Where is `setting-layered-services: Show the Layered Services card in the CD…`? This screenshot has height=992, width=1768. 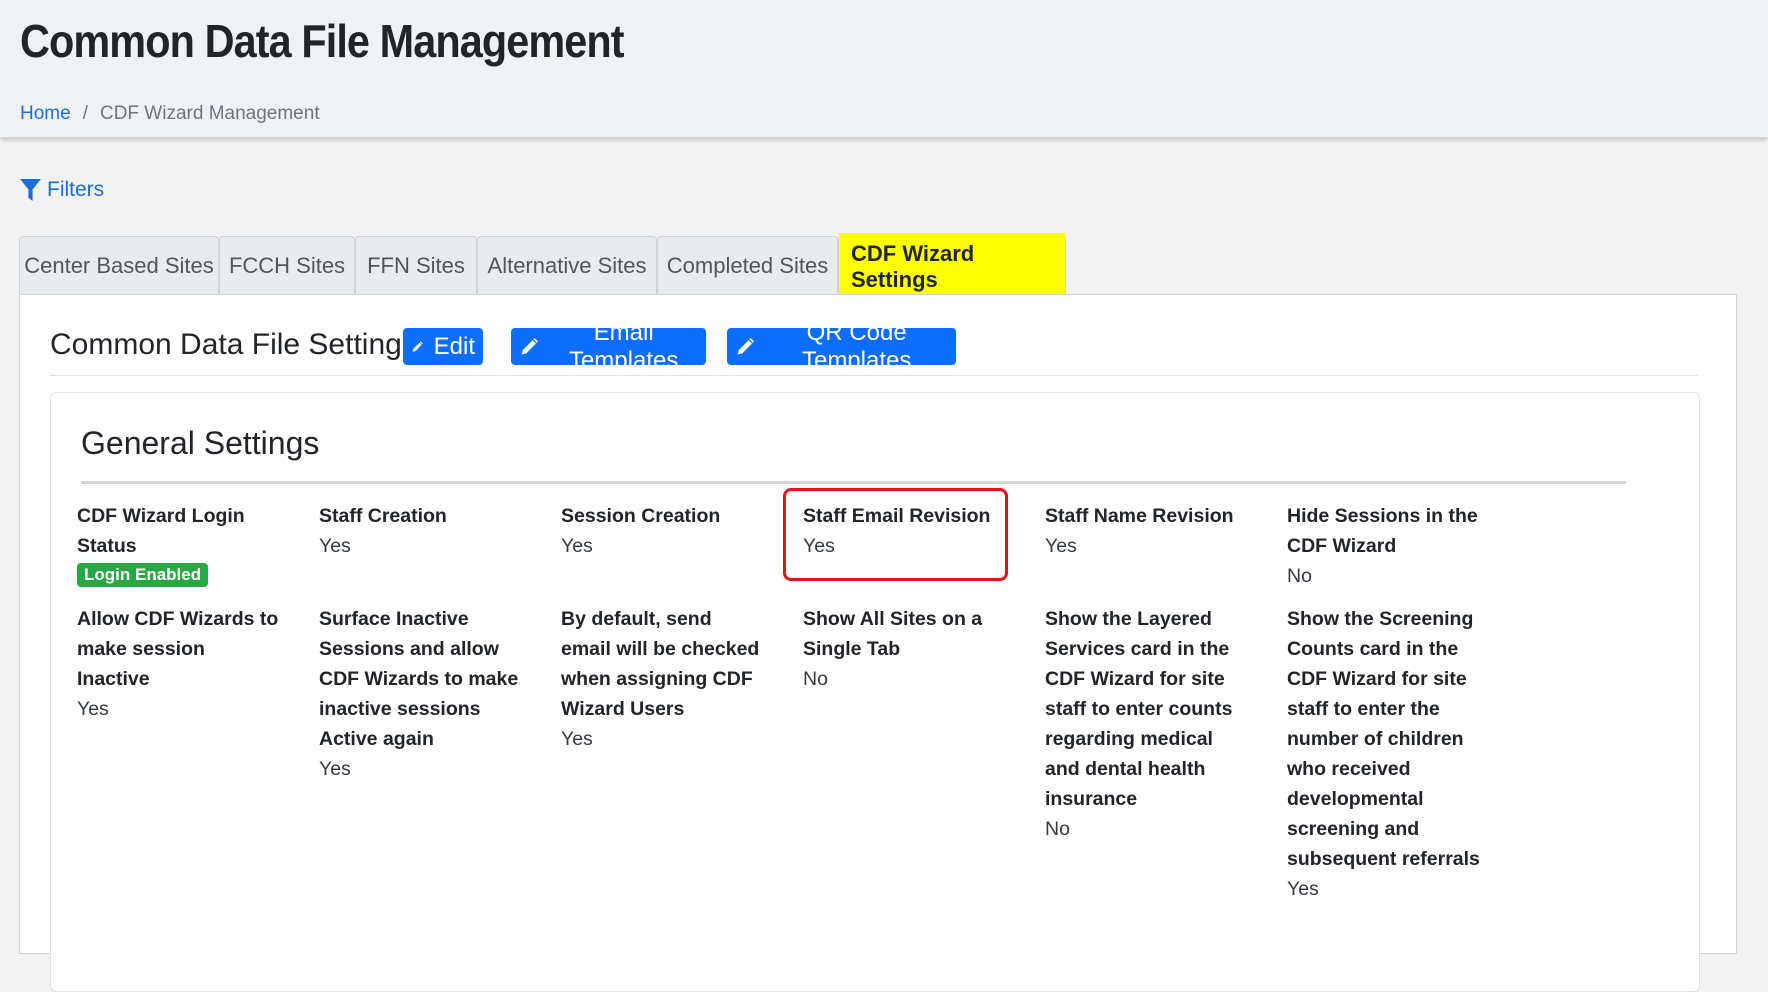
setting-layered-services: Show the Layered Services card in the CD… is located at coordinates (1147, 724).